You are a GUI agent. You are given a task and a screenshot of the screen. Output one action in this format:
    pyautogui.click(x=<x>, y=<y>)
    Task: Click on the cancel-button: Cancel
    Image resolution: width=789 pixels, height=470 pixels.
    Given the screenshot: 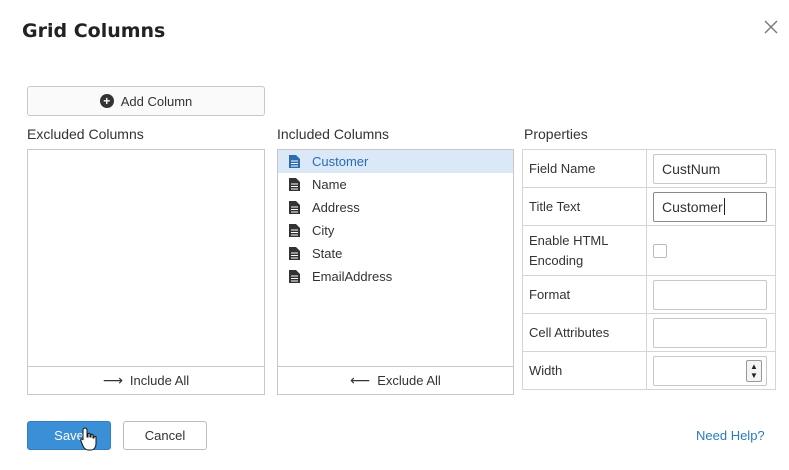 What is the action you would take?
    pyautogui.click(x=165, y=435)
    